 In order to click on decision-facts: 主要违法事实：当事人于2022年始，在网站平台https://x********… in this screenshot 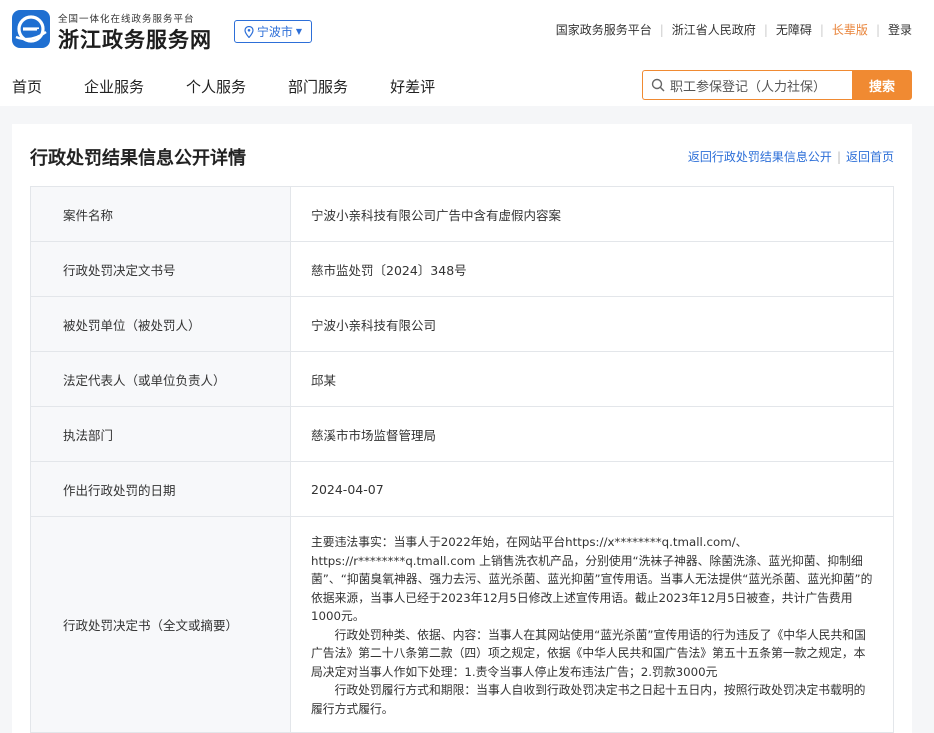, I will do `click(592, 579)`.